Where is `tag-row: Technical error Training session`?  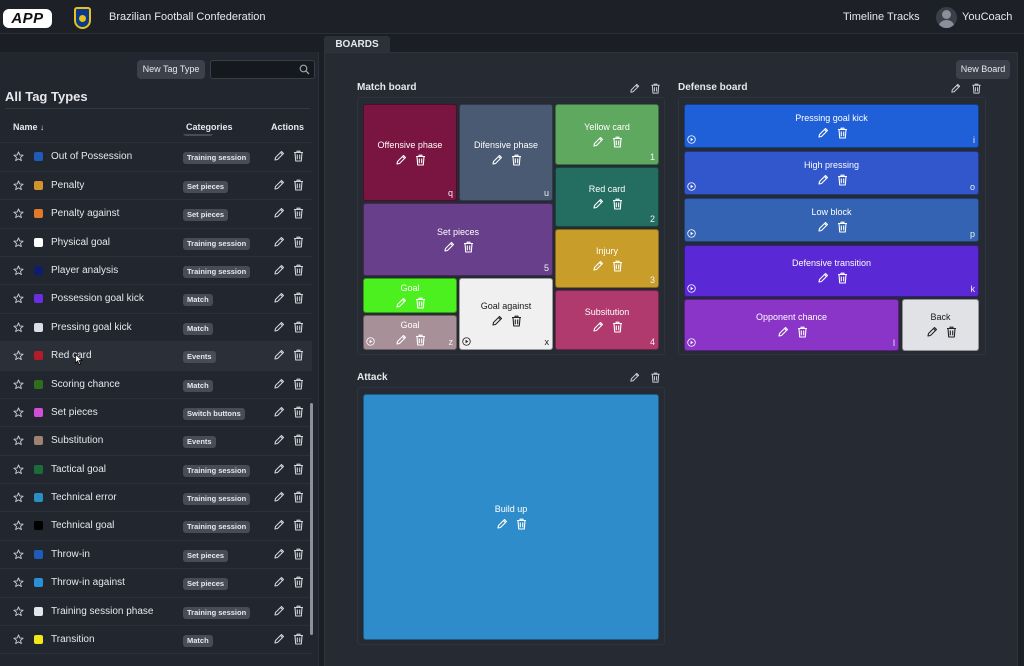 tag-row: Technical error Training session is located at coordinates (156, 498).